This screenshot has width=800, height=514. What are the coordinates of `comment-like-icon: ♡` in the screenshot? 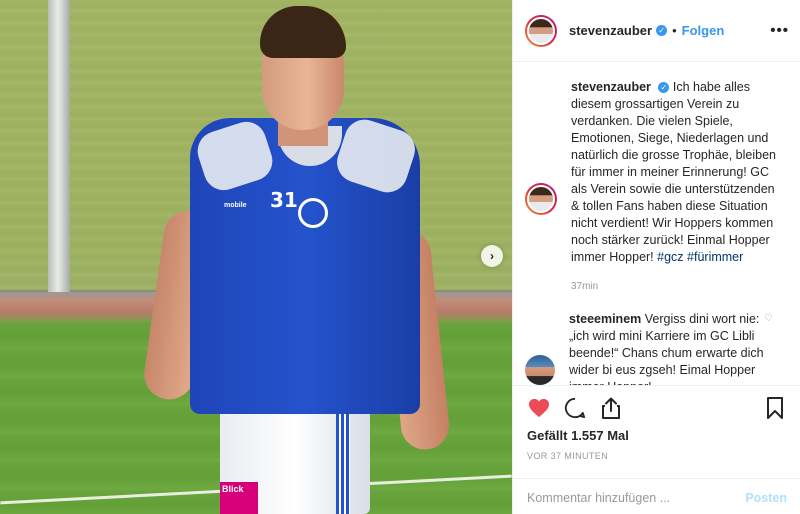 It's located at (768, 318).